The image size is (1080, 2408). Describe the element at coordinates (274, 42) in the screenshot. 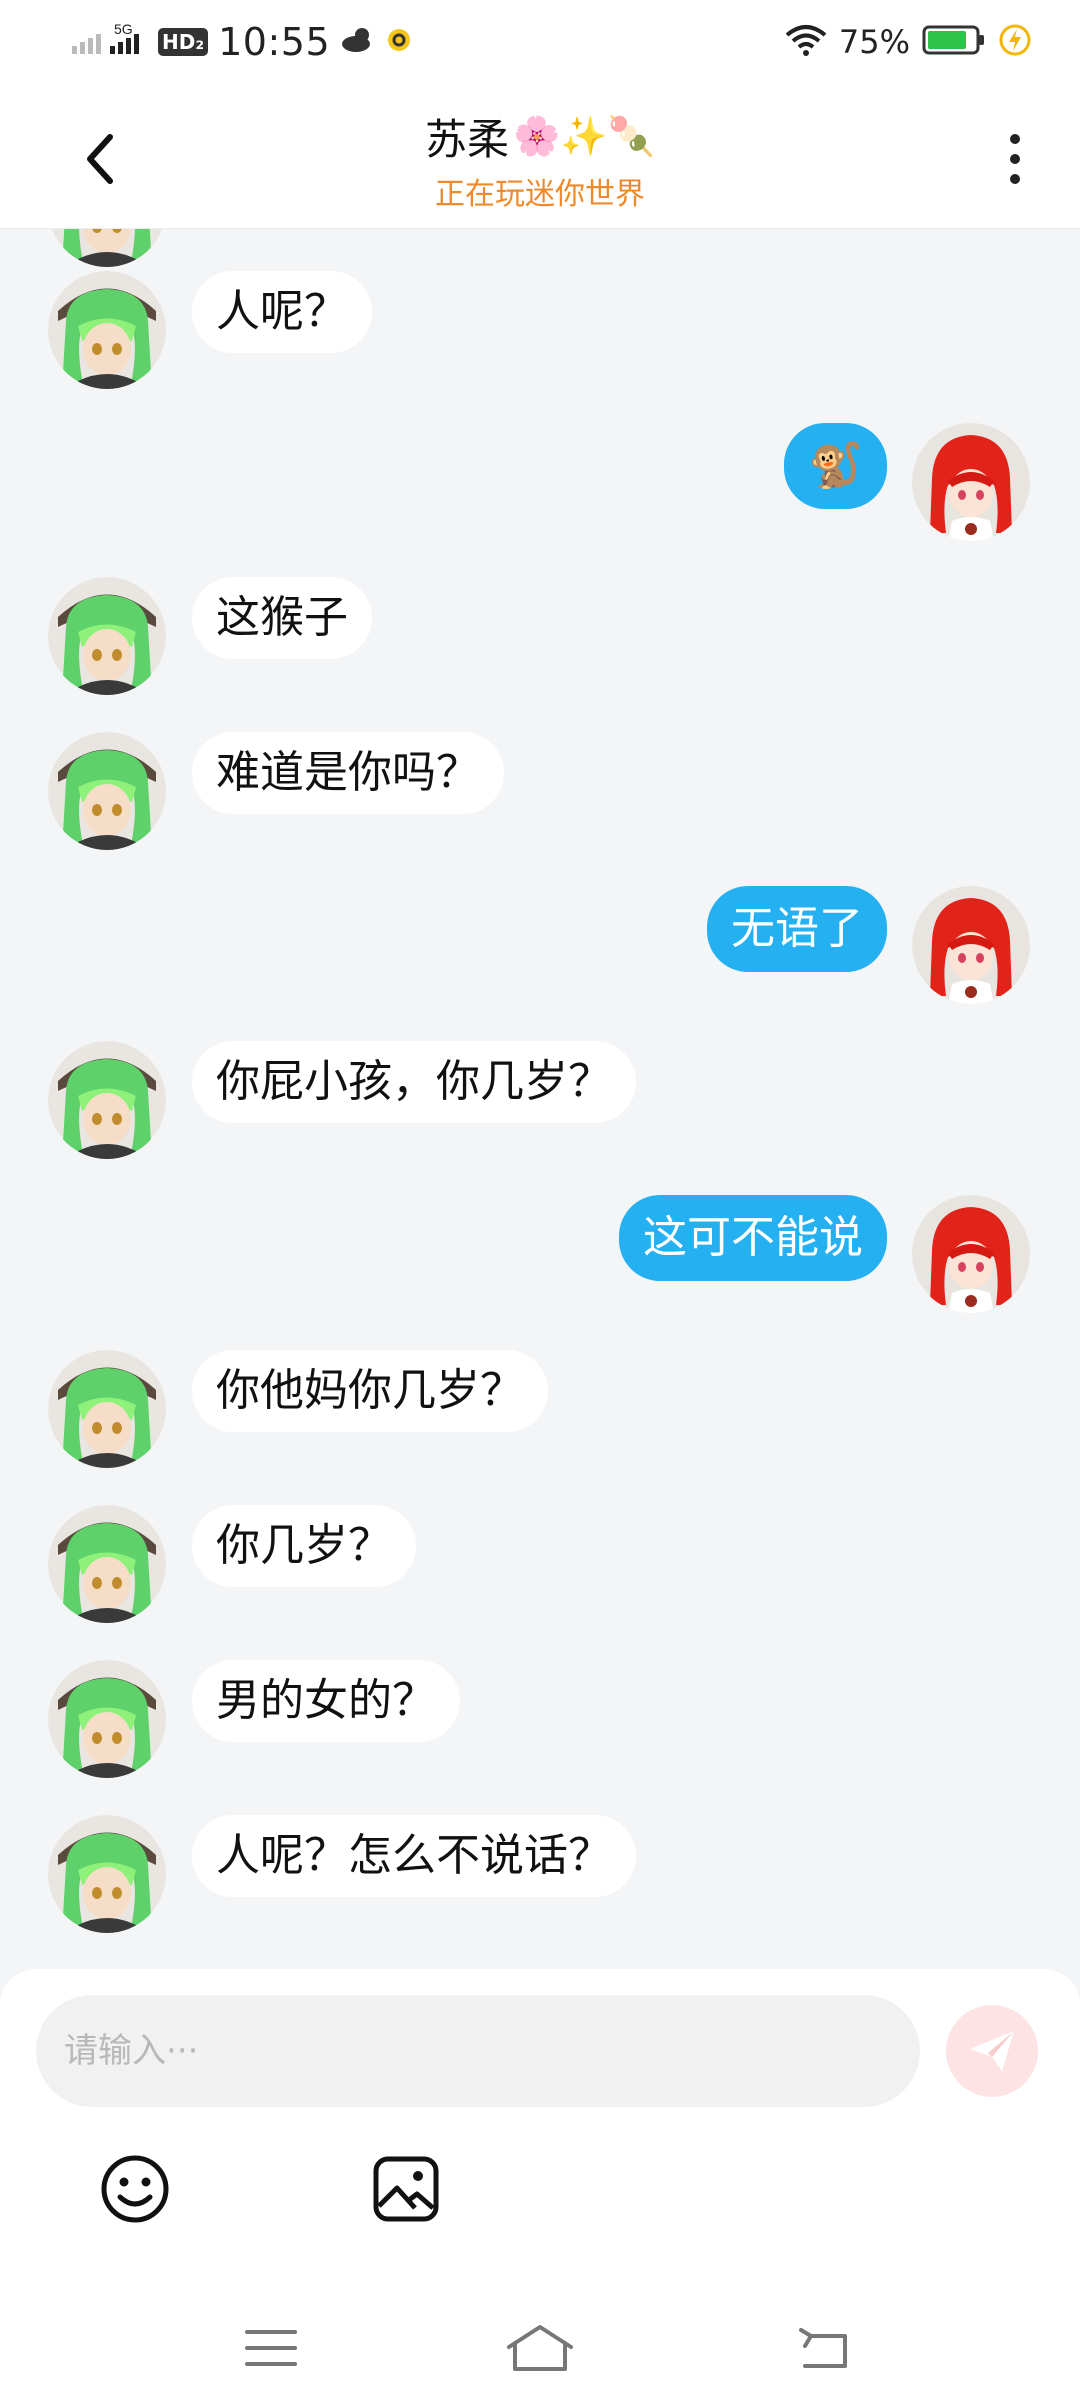

I see `status-time: 10:55` at that location.